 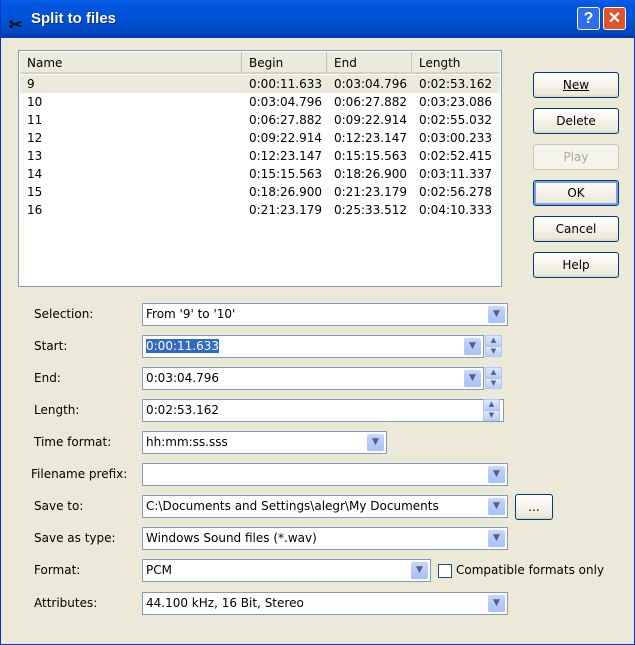 What do you see at coordinates (231, 538) in the screenshot?
I see `save-as-type-value: Windows Sound files (*.wav)` at bounding box center [231, 538].